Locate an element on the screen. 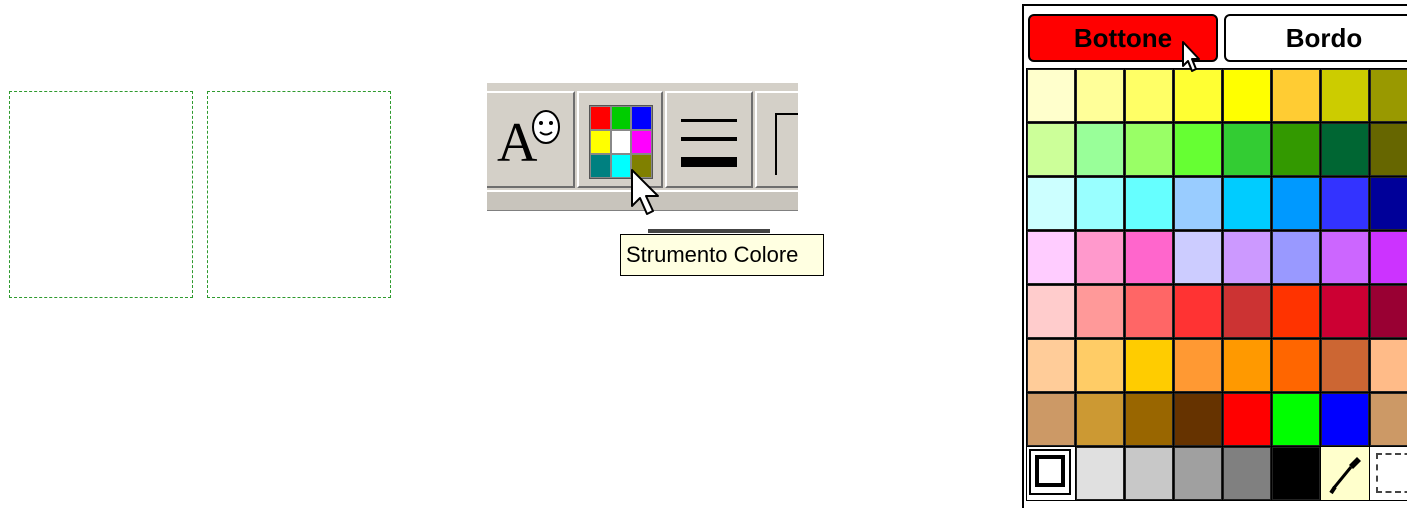 This screenshot has width=1407, height=508. smiley-face-icon is located at coordinates (546, 127).